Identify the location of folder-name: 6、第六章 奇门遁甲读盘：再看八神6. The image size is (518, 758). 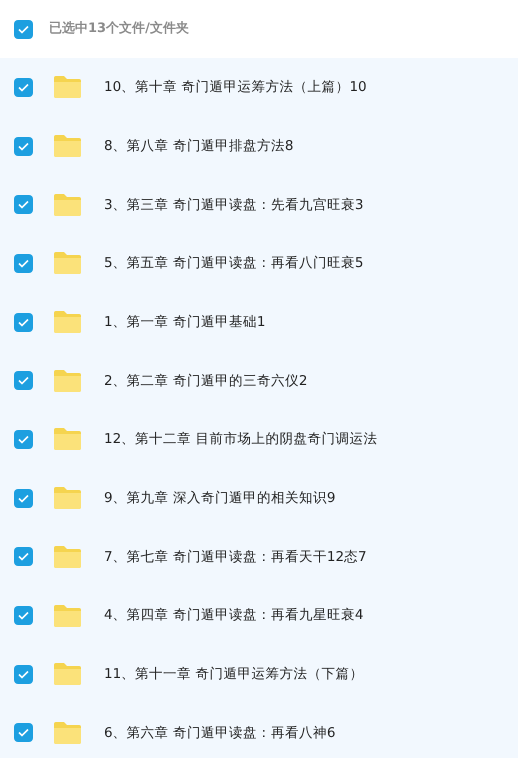
(220, 733).